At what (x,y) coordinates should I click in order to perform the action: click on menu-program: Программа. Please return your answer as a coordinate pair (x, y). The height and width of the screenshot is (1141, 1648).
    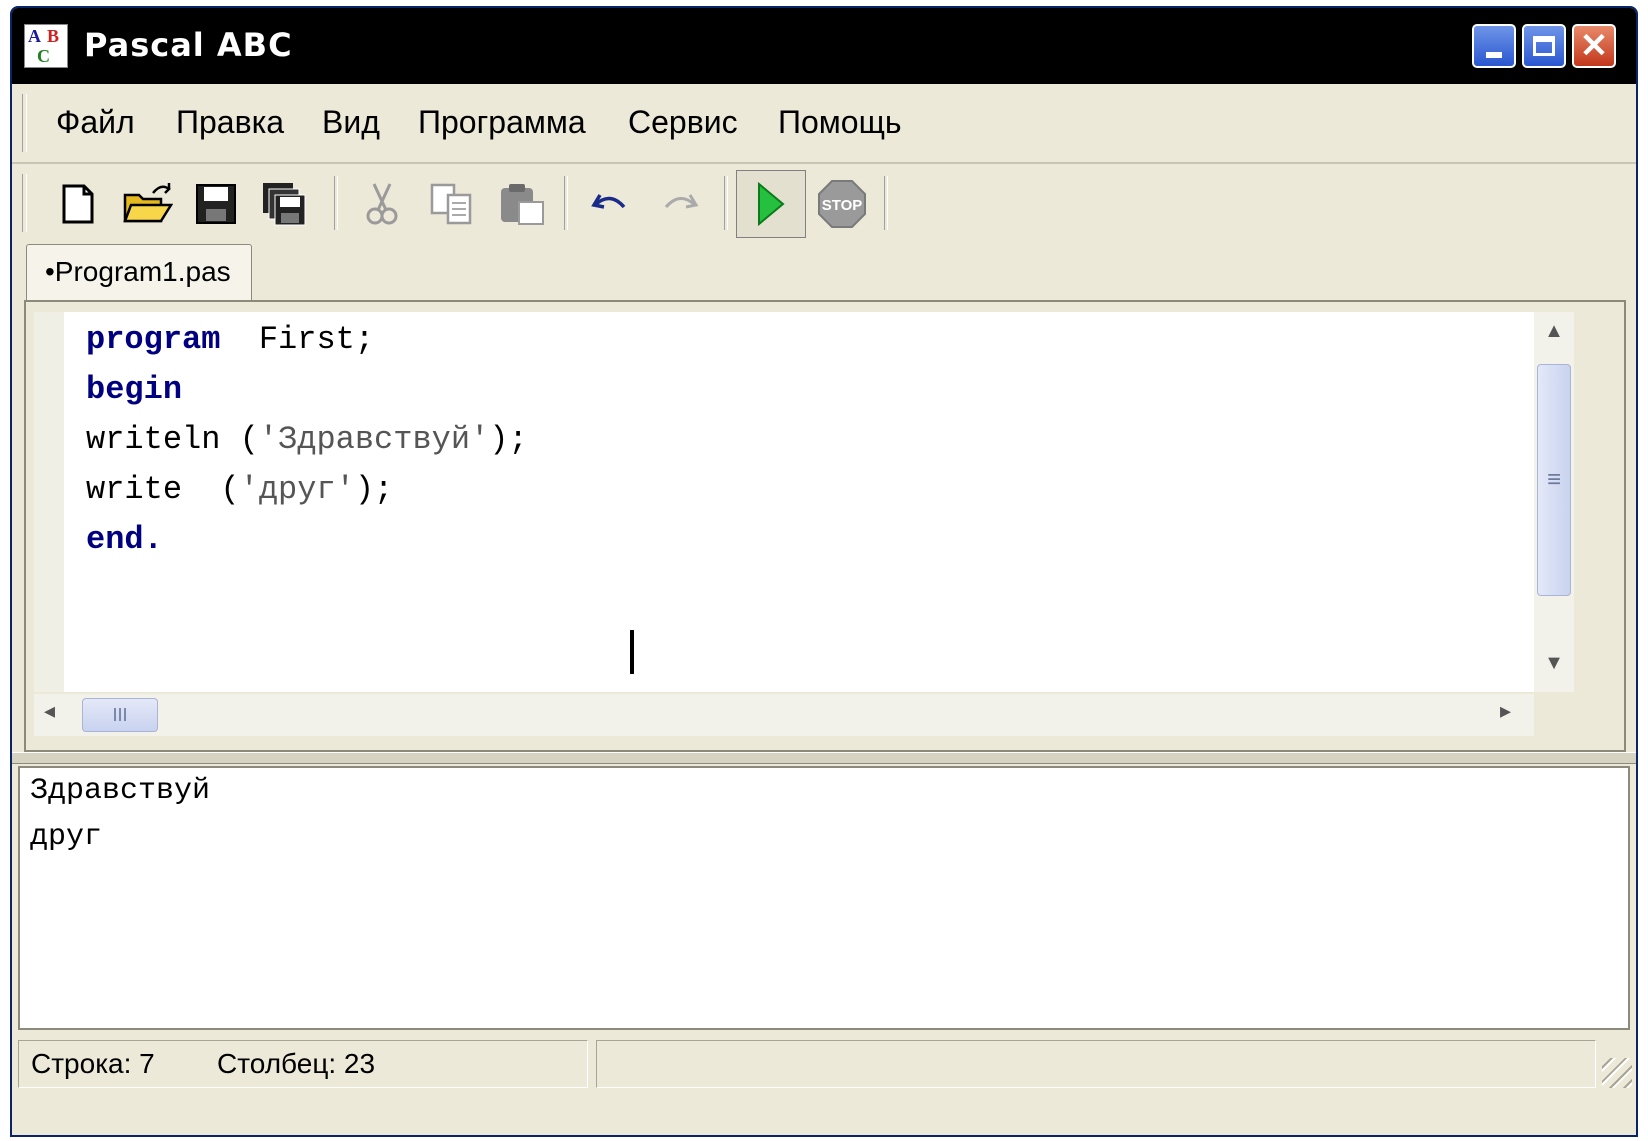
    Looking at the image, I should click on (502, 122).